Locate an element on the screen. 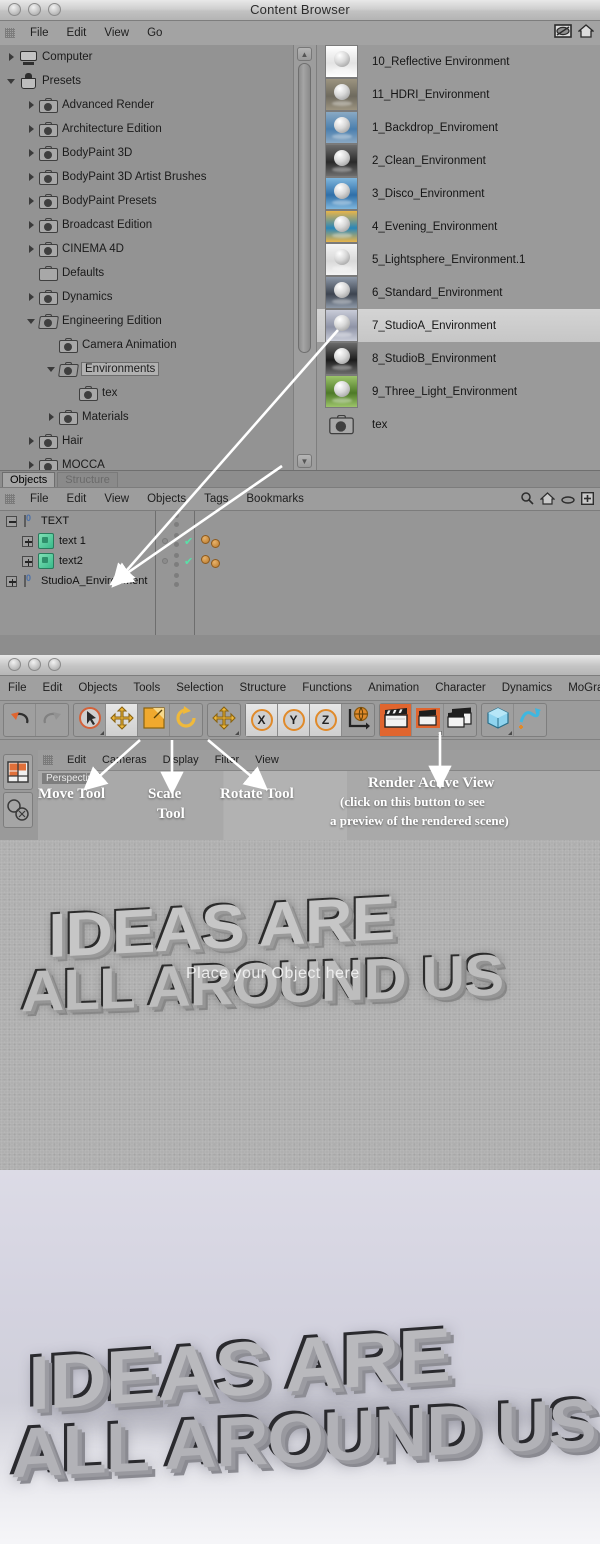 This screenshot has height=1544, width=600. x-axis-button: X is located at coordinates (262, 720).